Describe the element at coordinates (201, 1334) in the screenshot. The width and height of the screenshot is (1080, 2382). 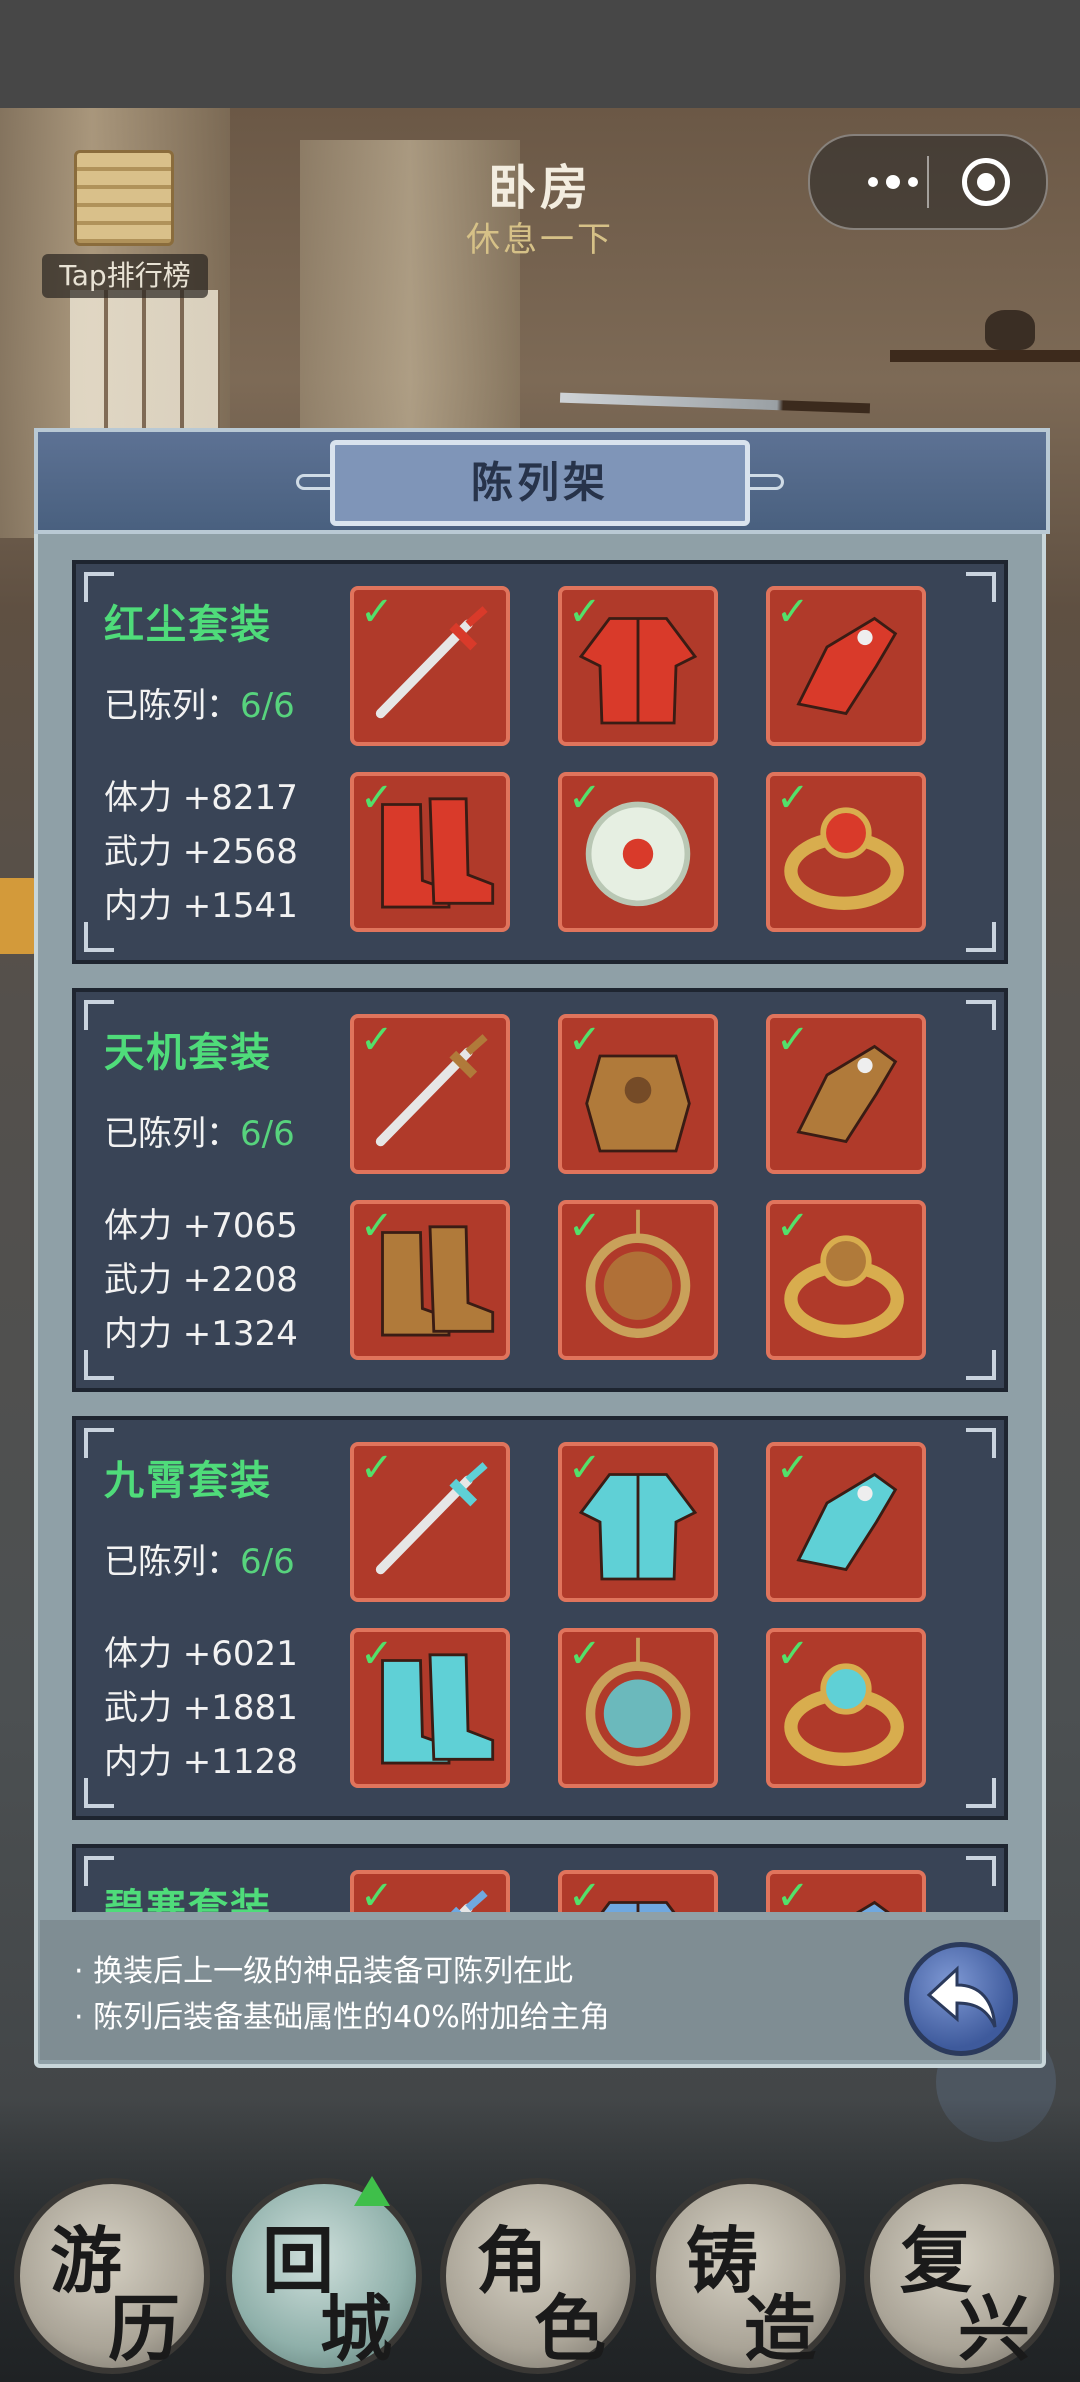
I see `stat-line: 内力 +1324` at that location.